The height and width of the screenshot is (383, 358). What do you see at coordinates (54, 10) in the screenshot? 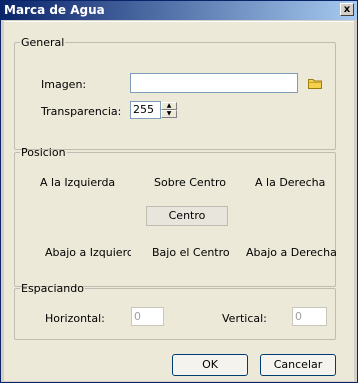
I see `window-title: Marca de Agua` at bounding box center [54, 10].